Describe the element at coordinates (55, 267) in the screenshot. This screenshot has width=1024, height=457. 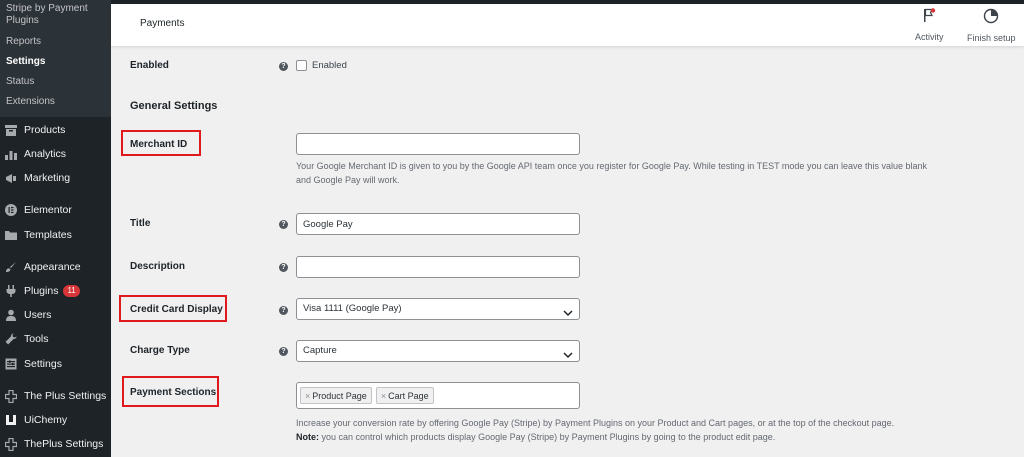
I see `sidebar-item-appearance: Appearance` at that location.